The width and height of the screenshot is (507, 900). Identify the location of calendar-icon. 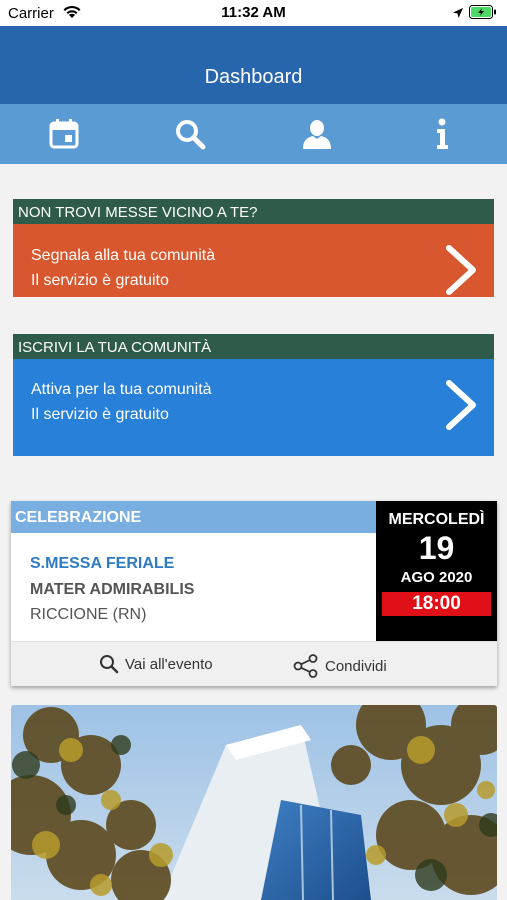
(64, 134).